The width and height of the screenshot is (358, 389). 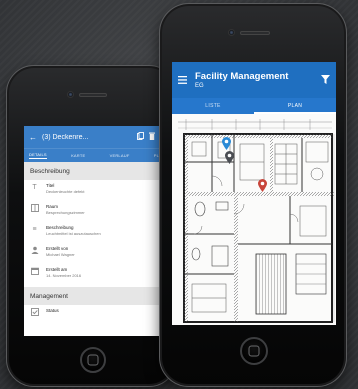 I want to click on text-icon: T, so click(x=34, y=187).